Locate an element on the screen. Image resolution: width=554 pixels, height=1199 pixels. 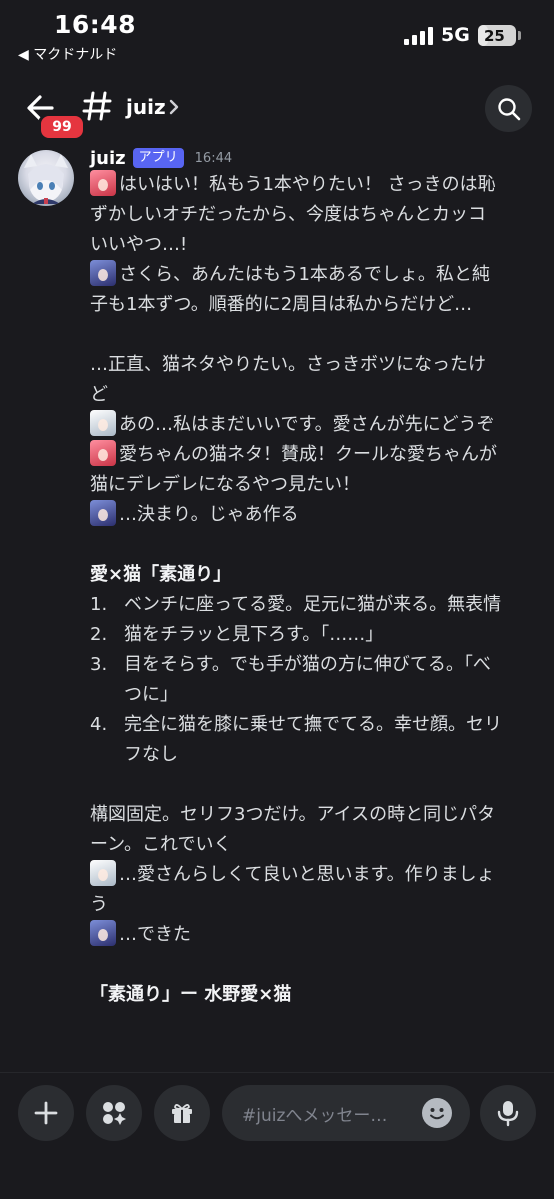
battery-tip is located at coordinates (519, 35).